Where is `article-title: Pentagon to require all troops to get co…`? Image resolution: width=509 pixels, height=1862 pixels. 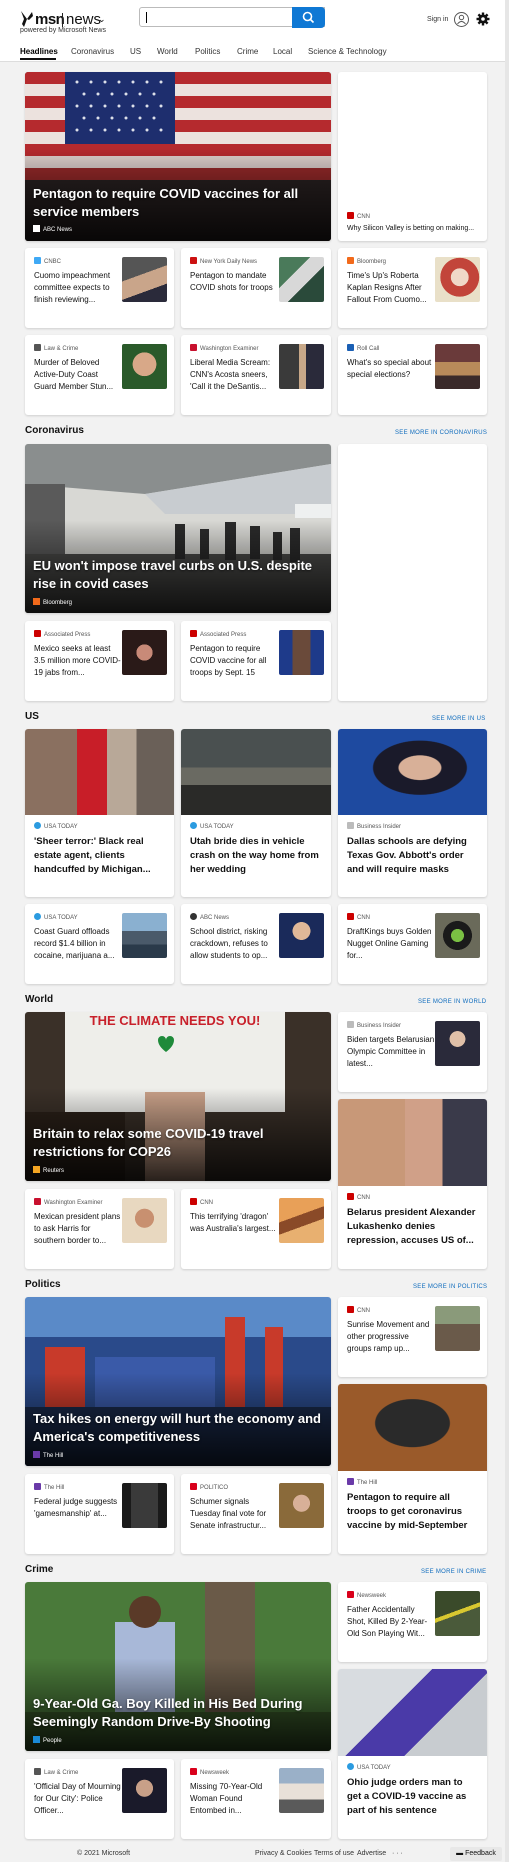 article-title: Pentagon to require all troops to get co… is located at coordinates (413, 1512).